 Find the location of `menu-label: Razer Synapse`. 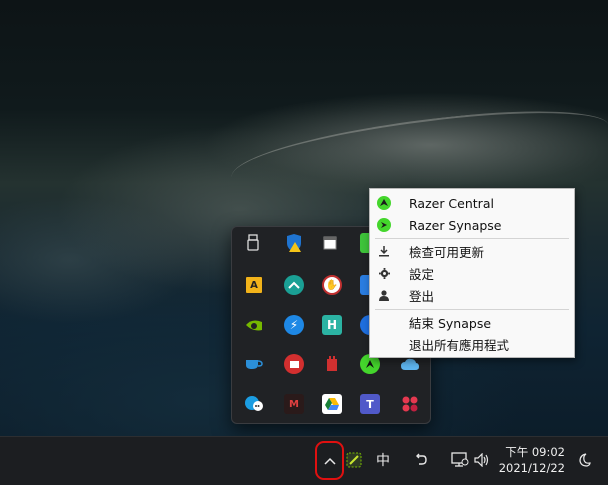

menu-label: Razer Synapse is located at coordinates (455, 225).